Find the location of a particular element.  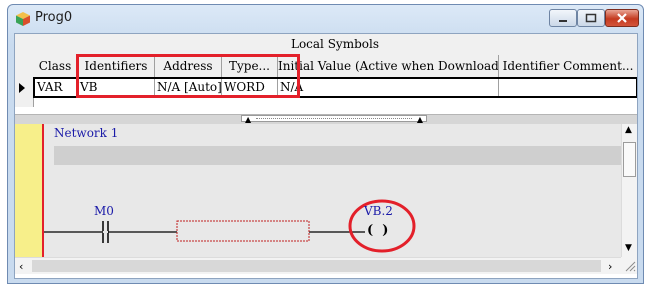

minimize-icon is located at coordinates (563, 21).